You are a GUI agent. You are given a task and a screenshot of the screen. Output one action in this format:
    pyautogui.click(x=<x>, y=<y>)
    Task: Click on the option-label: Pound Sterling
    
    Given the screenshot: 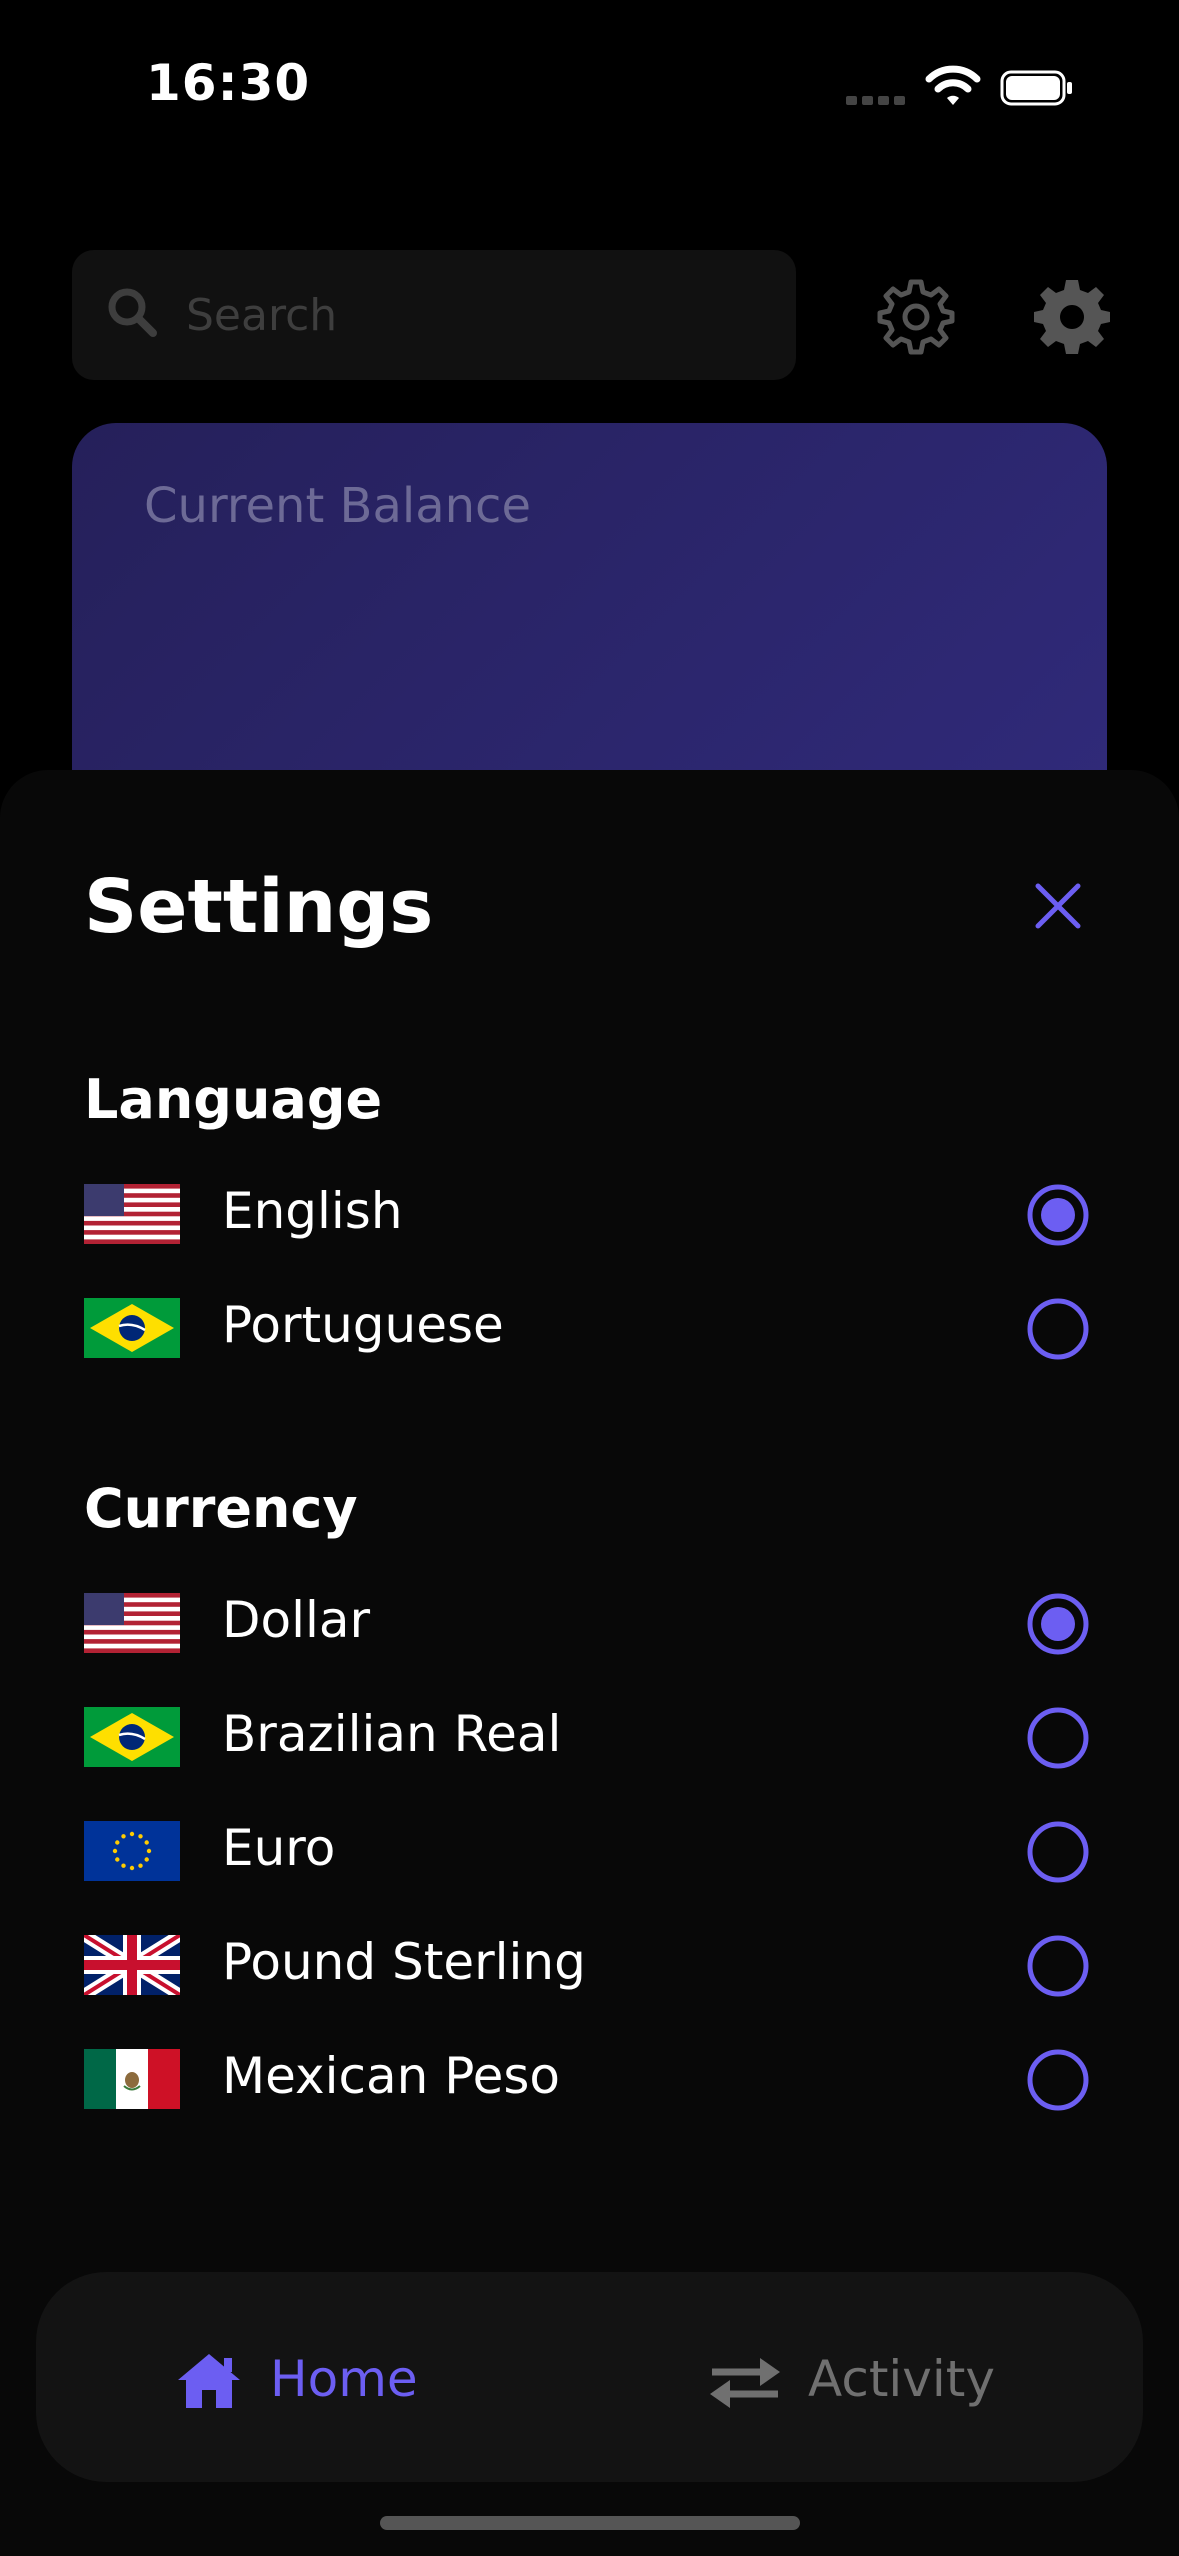 What is the action you would take?
    pyautogui.click(x=404, y=1962)
    